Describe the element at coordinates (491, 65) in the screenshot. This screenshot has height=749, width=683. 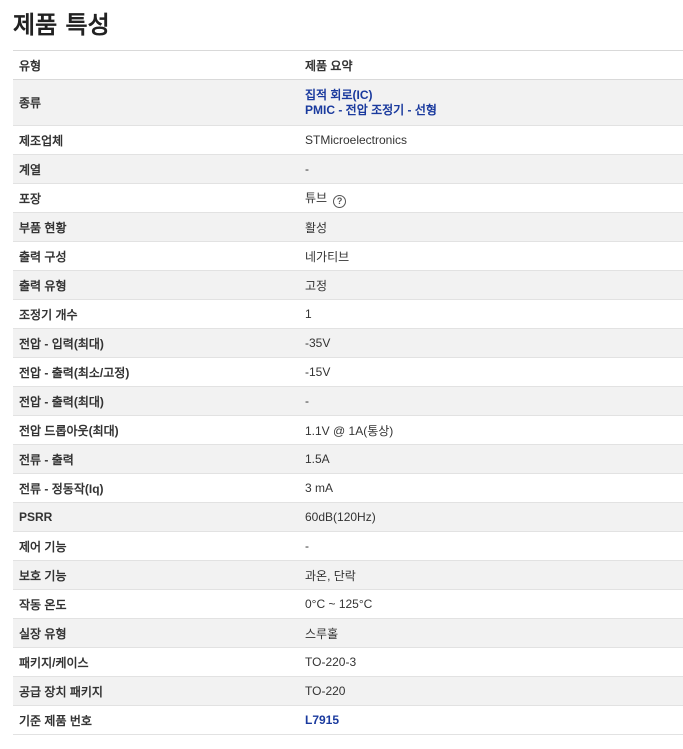
I see `header-summary: 제품 요약` at that location.